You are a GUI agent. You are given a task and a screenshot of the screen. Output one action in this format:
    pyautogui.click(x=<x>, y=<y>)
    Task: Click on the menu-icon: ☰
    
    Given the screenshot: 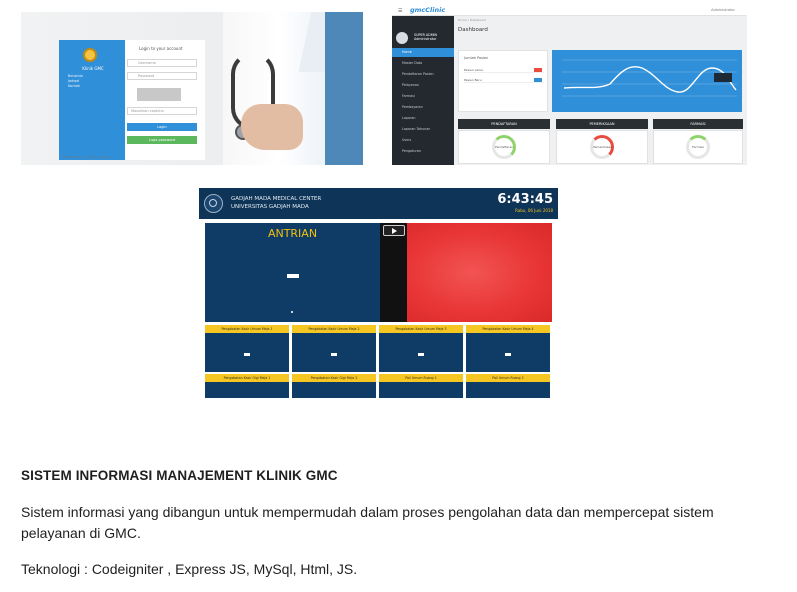 What is the action you would take?
    pyautogui.click(x=400, y=11)
    